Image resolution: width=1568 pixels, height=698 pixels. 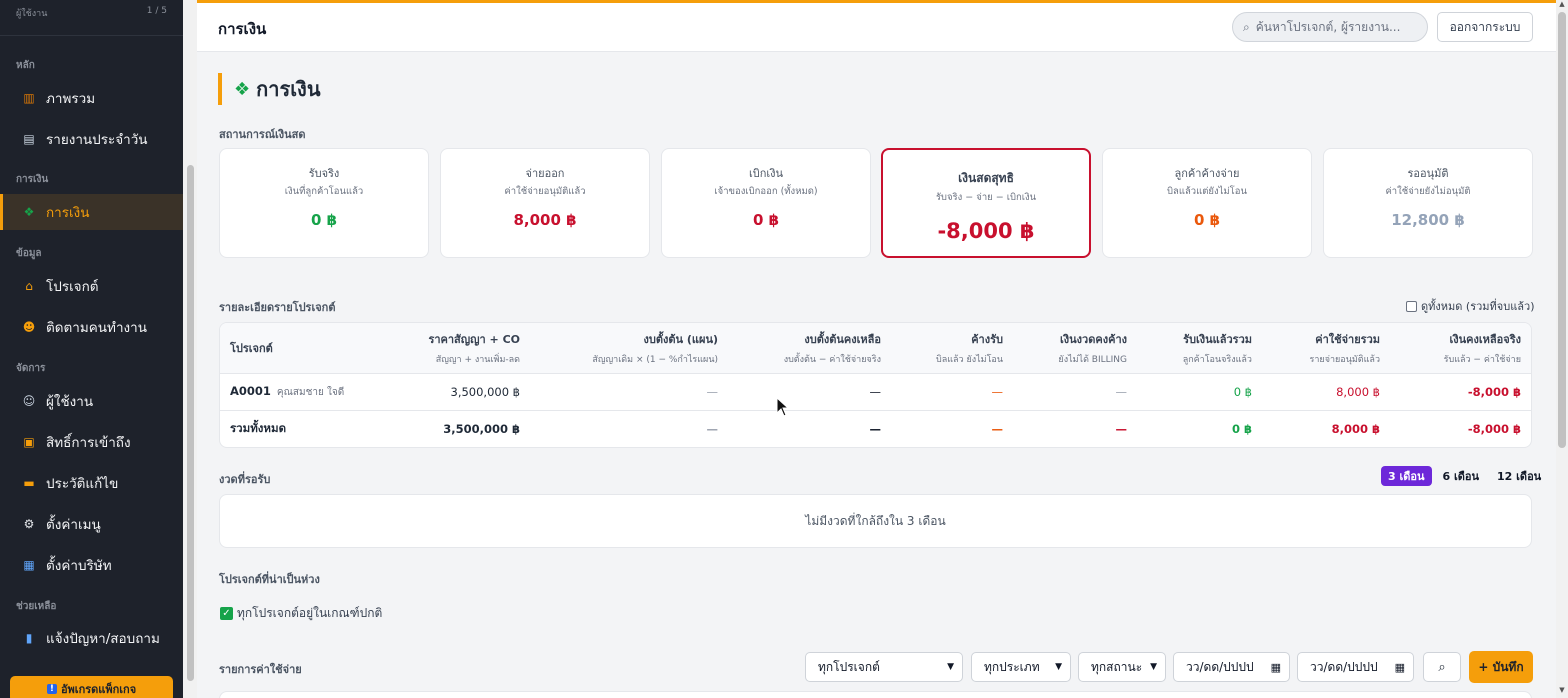 What do you see at coordinates (1122, 667) in the screenshot?
I see `status-filter-select: ทุกสถานะ ▼` at bounding box center [1122, 667].